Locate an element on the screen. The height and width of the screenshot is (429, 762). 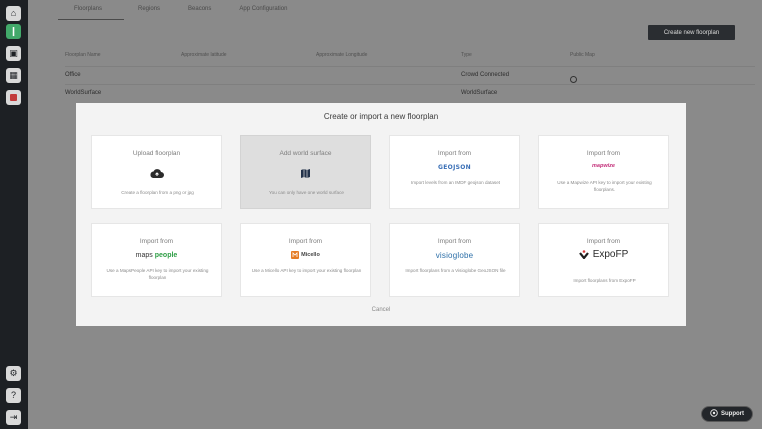
micello-logo: Micello is located at coordinates (305, 255).